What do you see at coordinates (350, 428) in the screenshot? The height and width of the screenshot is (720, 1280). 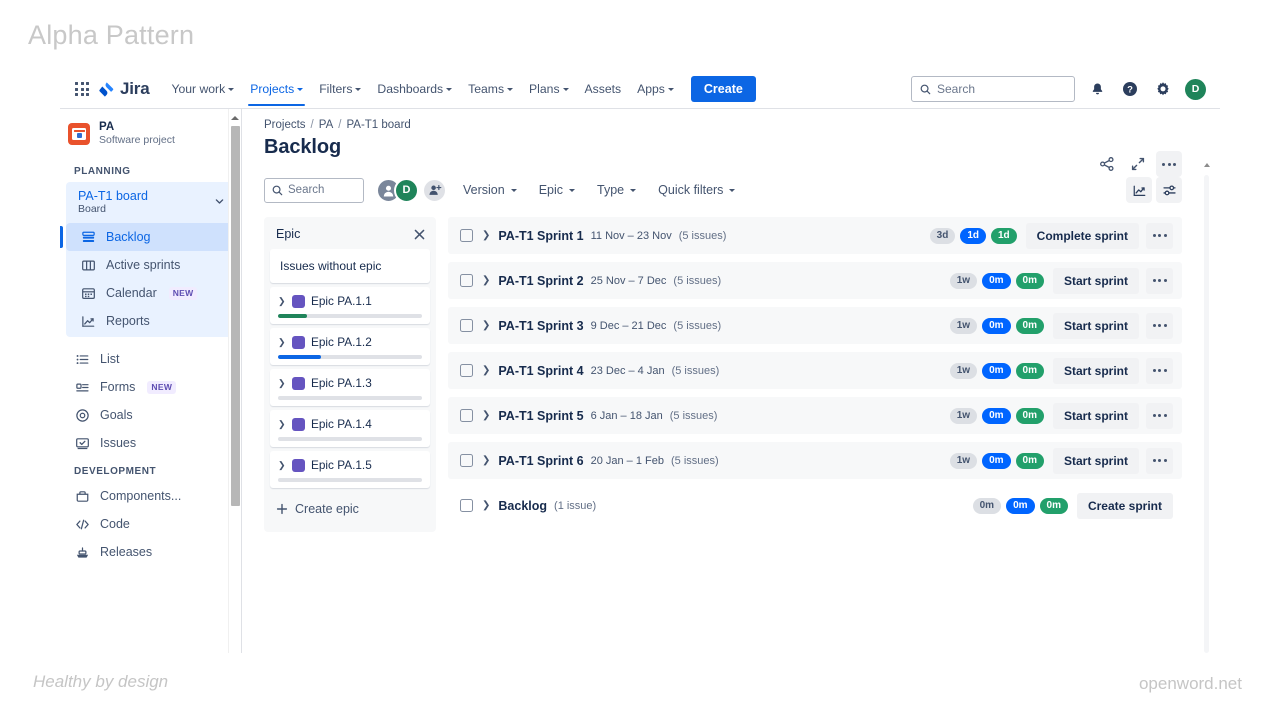 I see `epic-item: ❯ Epic PA.1.4` at bounding box center [350, 428].